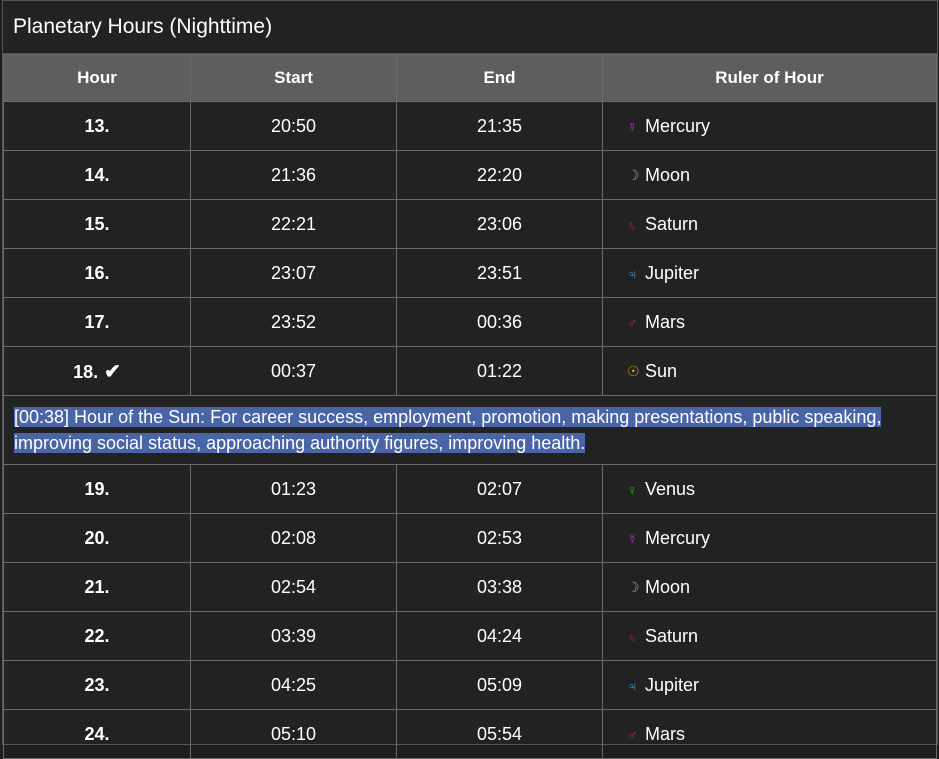 The height and width of the screenshot is (759, 939). What do you see at coordinates (97, 125) in the screenshot?
I see `hour-label: 13.` at bounding box center [97, 125].